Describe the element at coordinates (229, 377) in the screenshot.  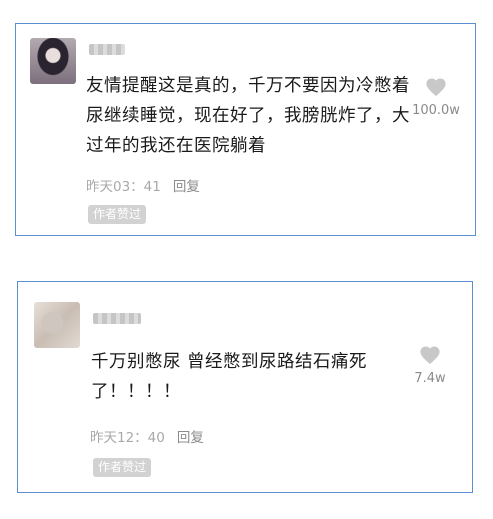
I see `comment-text: 千万别憋尿 曾经憋到尿路结石痛死了！！！！` at that location.